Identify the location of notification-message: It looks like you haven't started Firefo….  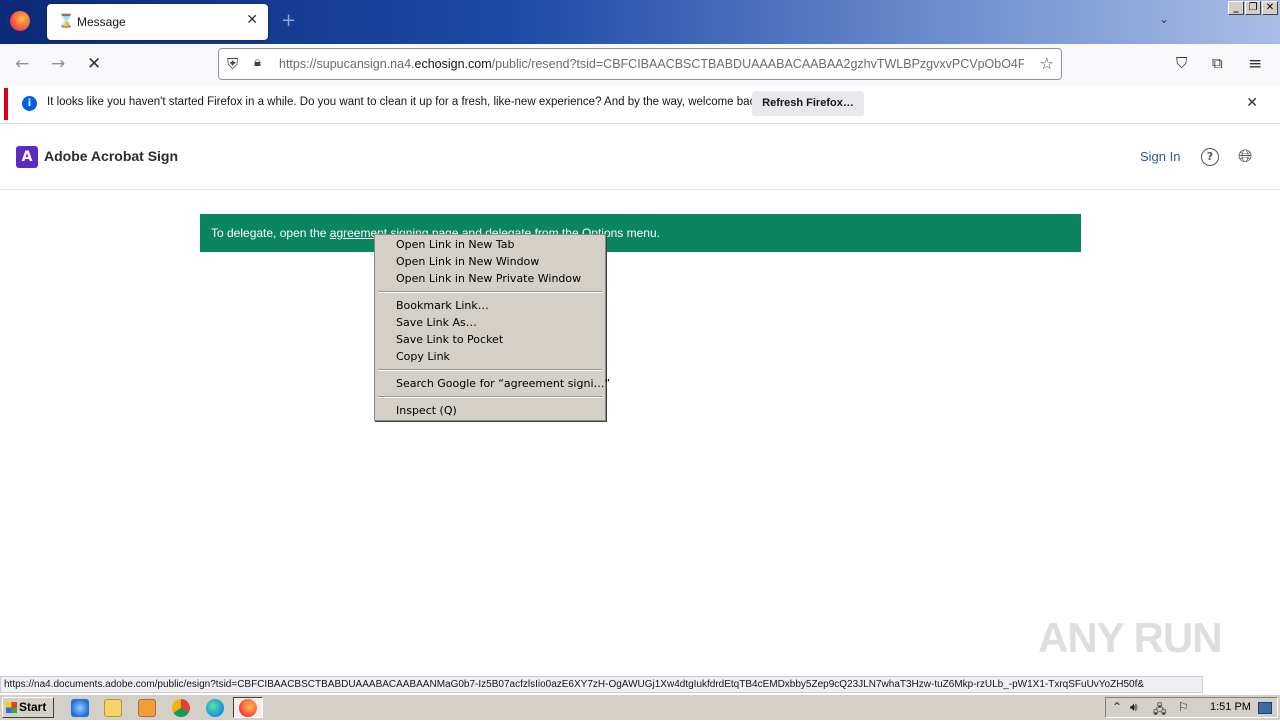
(406, 102).